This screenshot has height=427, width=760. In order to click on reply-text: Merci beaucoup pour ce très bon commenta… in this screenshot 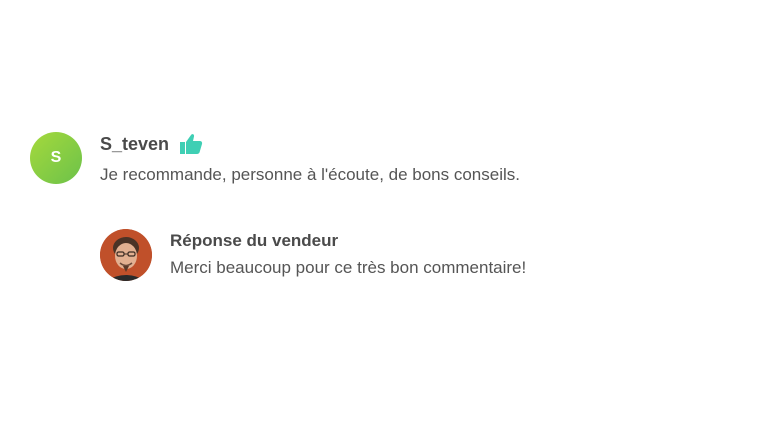, I will do `click(348, 267)`.